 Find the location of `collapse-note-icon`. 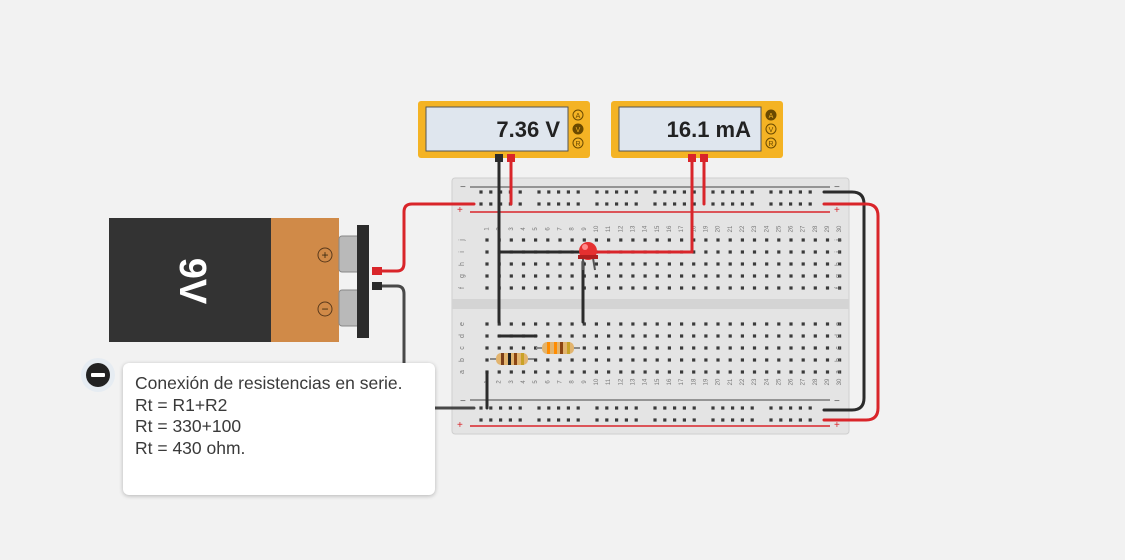

collapse-note-icon is located at coordinates (98, 375).